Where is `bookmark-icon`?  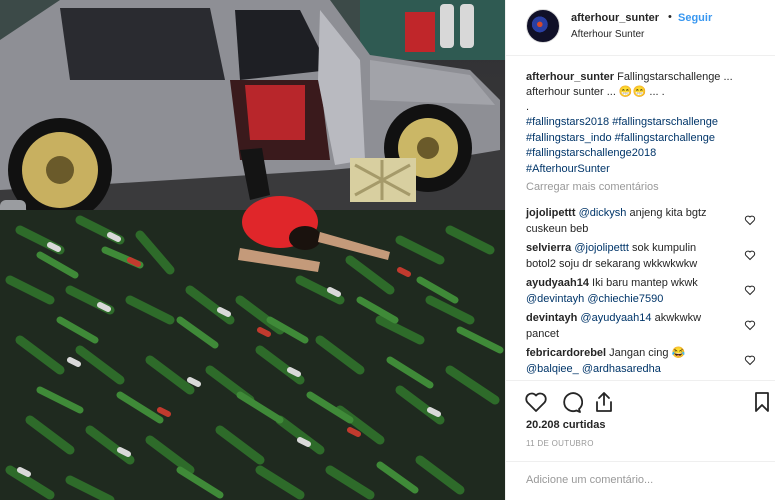 bookmark-icon is located at coordinates (762, 402).